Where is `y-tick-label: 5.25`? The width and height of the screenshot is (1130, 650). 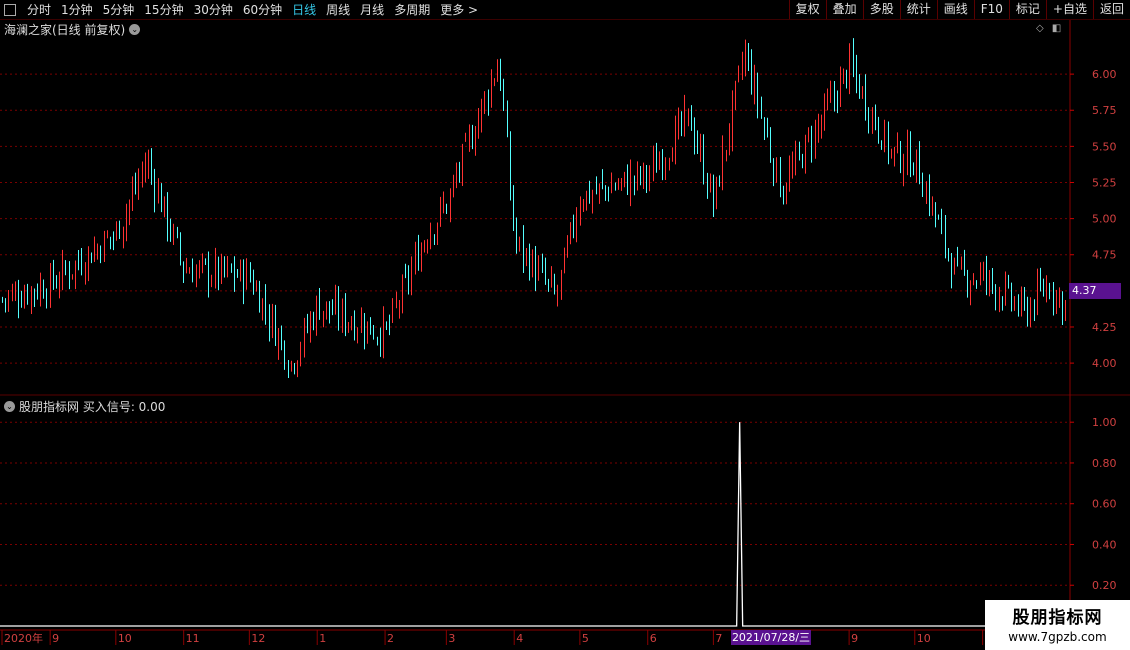
y-tick-label: 5.25 is located at coordinates (1104, 182).